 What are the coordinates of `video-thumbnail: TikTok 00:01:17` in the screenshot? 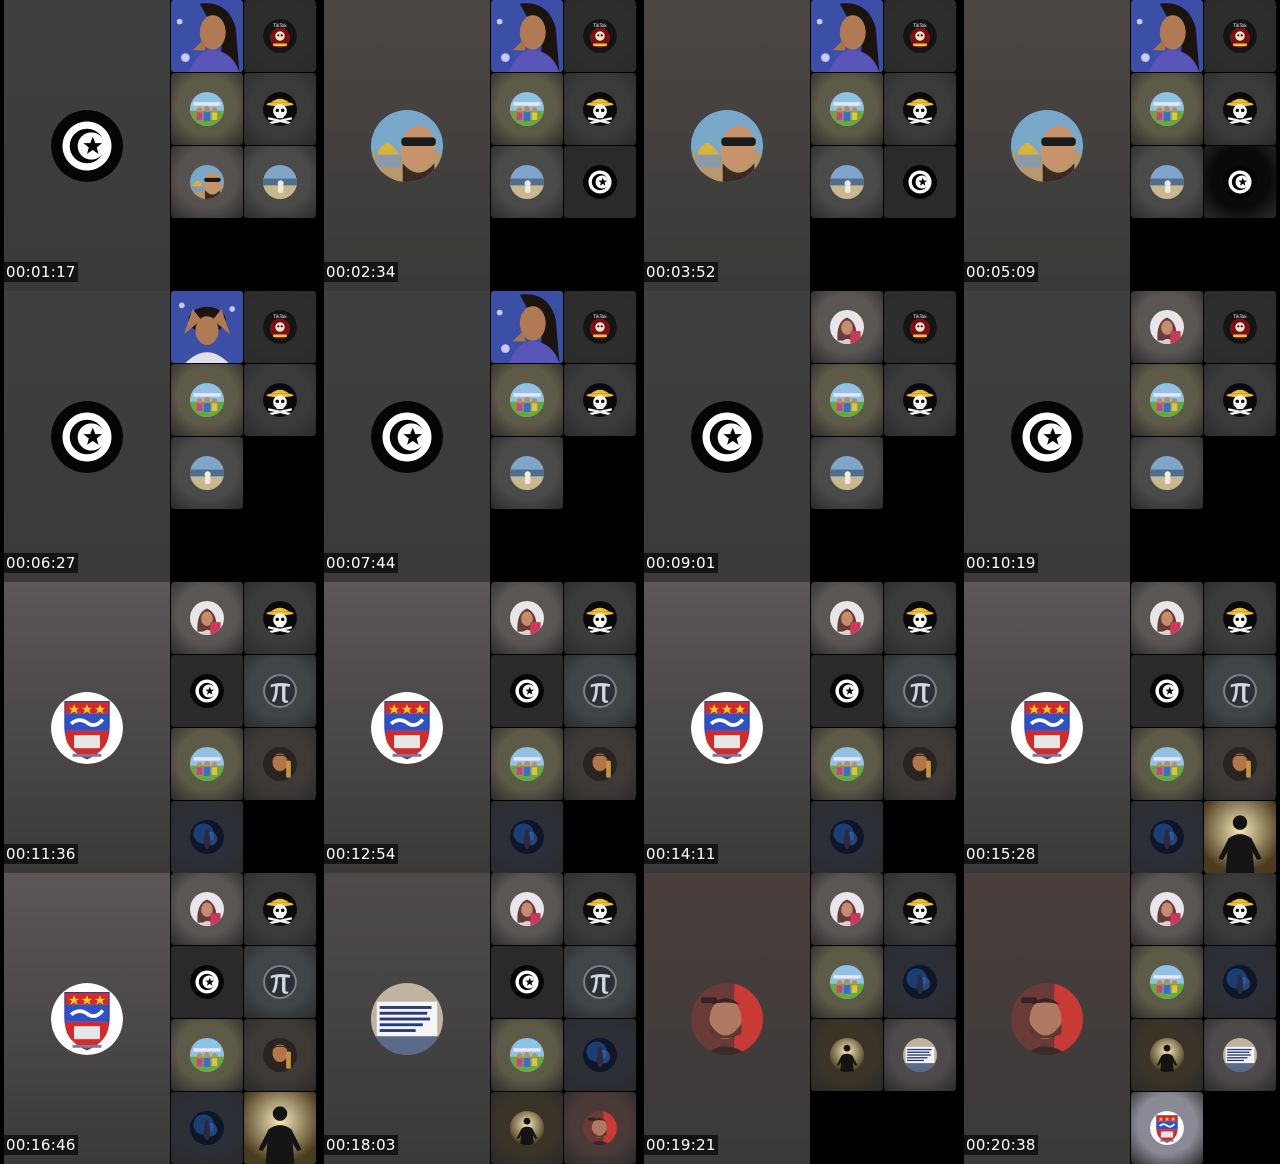 It's located at (160, 145).